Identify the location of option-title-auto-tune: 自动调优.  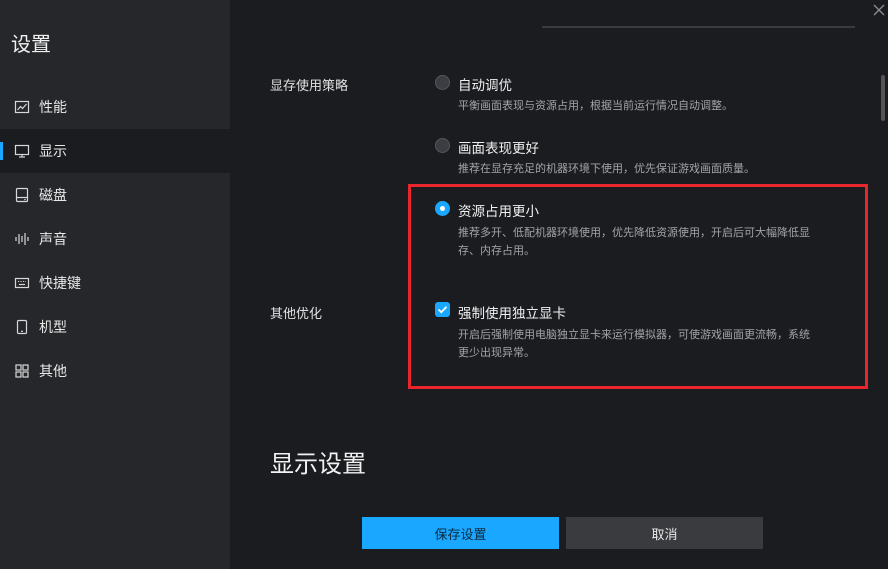
(485, 86).